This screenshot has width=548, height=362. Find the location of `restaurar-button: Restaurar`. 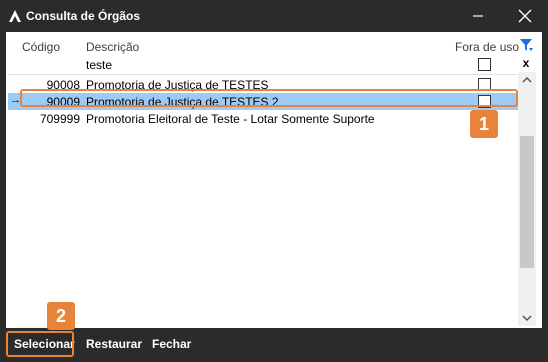

restaurar-button: Restaurar is located at coordinates (114, 344).